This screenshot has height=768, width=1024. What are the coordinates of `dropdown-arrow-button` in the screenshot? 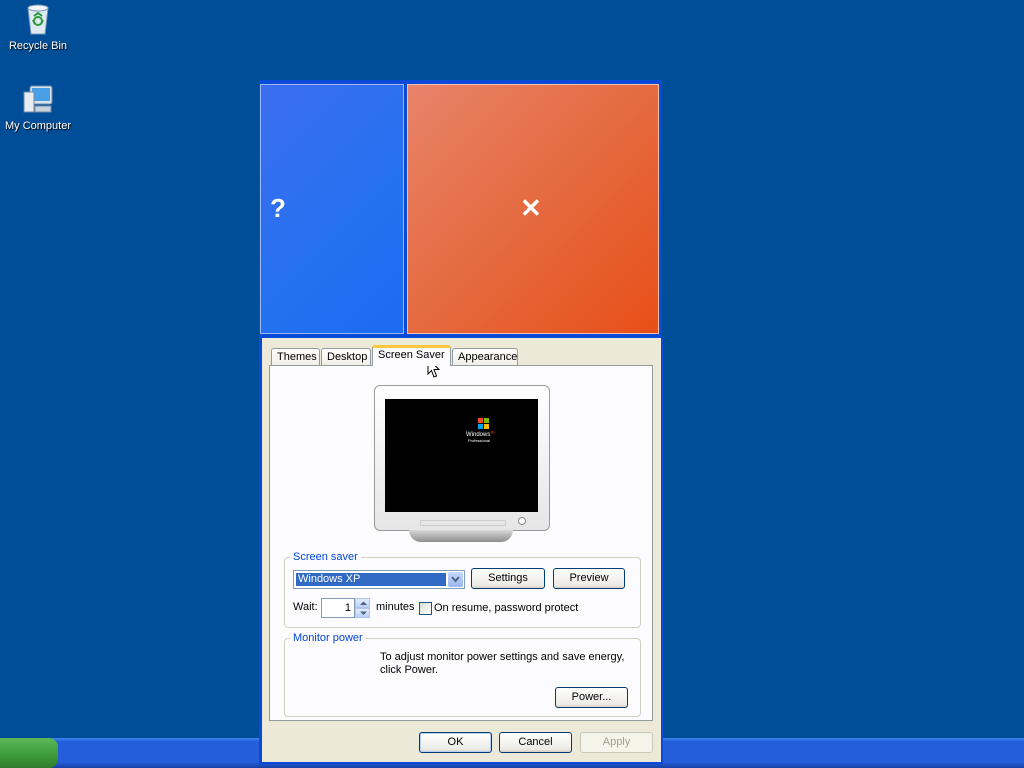 It's located at (455, 579).